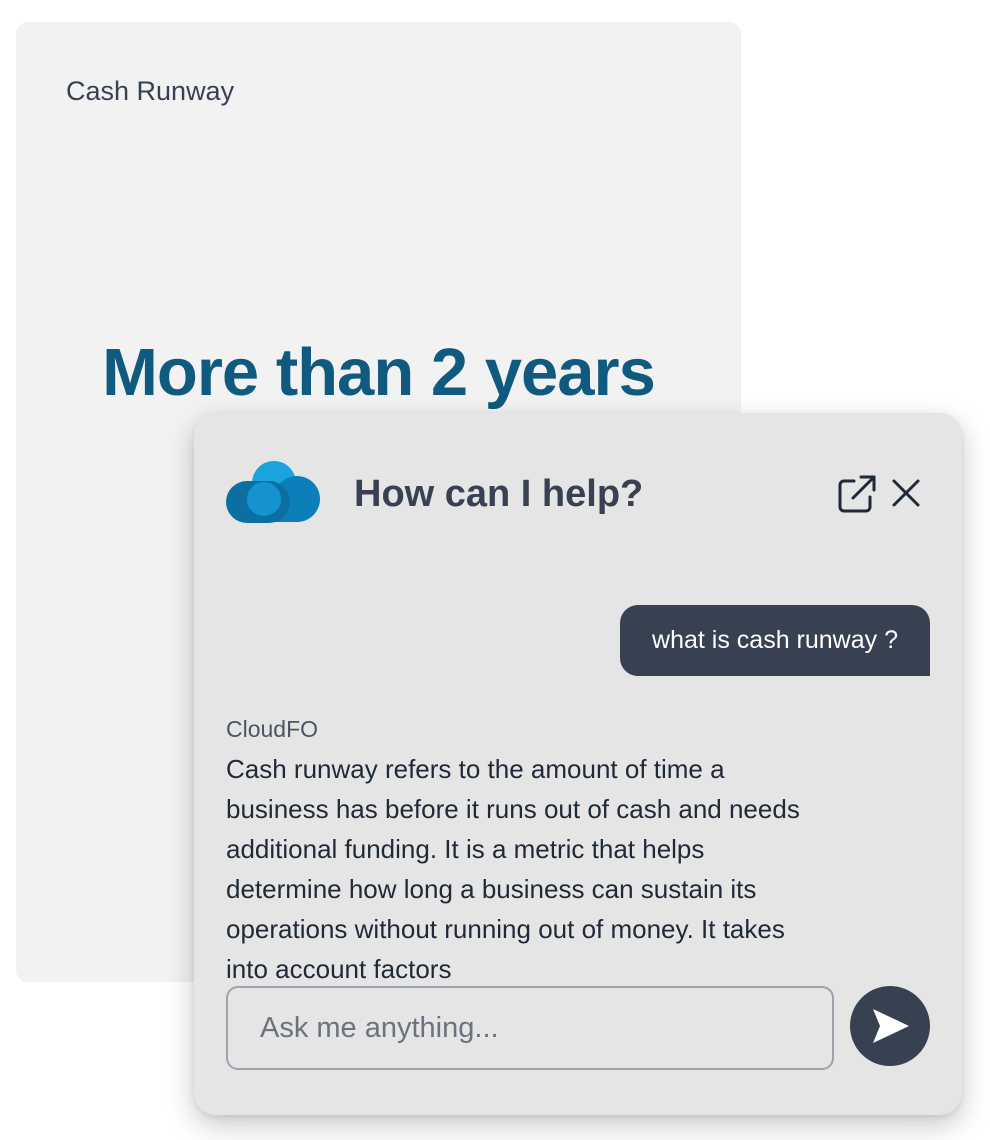  Describe the element at coordinates (272, 729) in the screenshot. I see `assistant-name: CloudFO` at that location.